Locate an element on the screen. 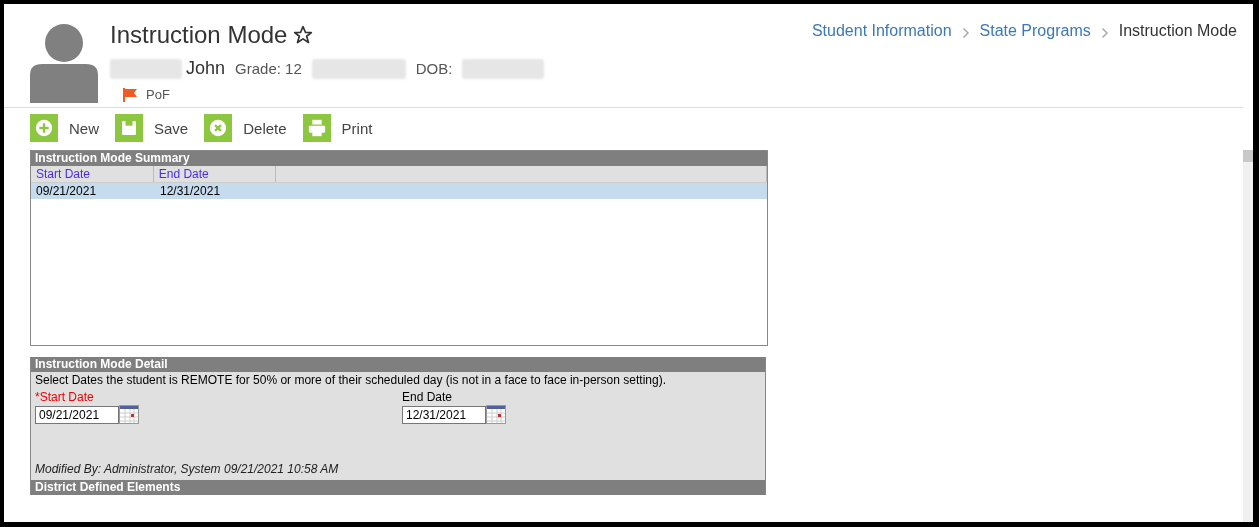 The width and height of the screenshot is (1259, 527). field-label: *Start Date is located at coordinates (65, 397).